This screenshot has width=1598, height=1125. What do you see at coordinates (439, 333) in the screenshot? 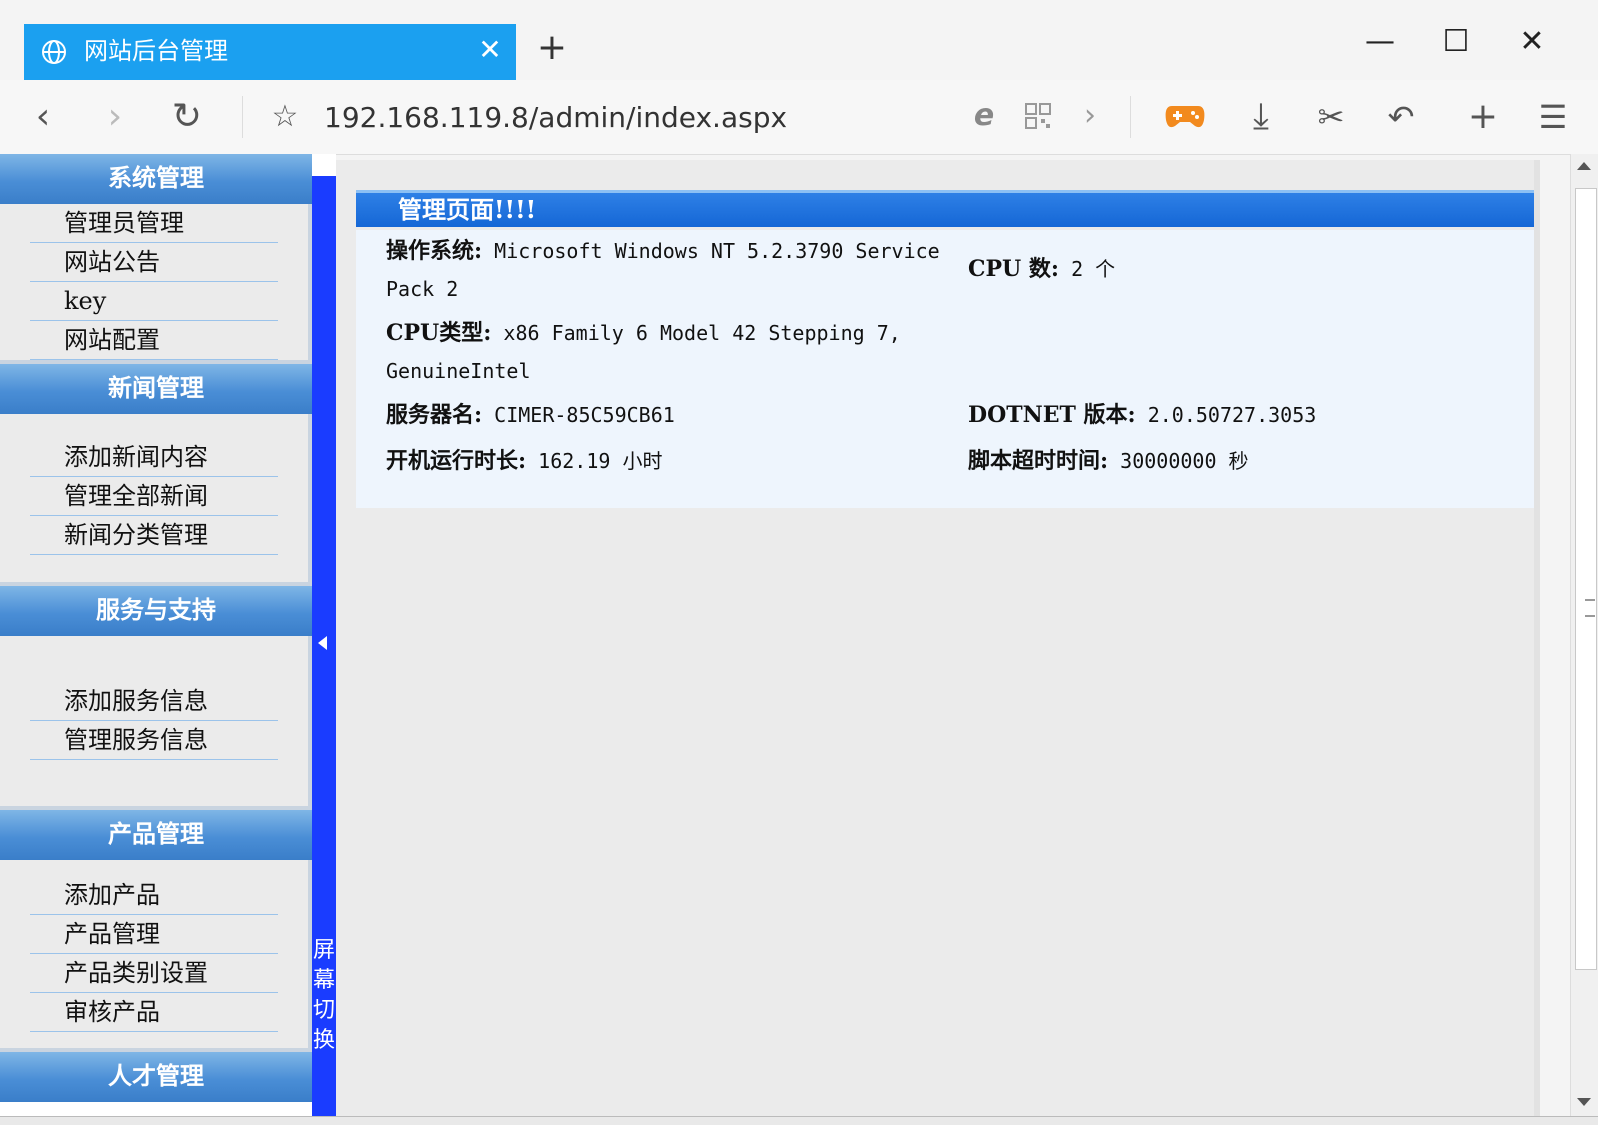
I see `cpu-type-label: CPU类型:` at bounding box center [439, 333].